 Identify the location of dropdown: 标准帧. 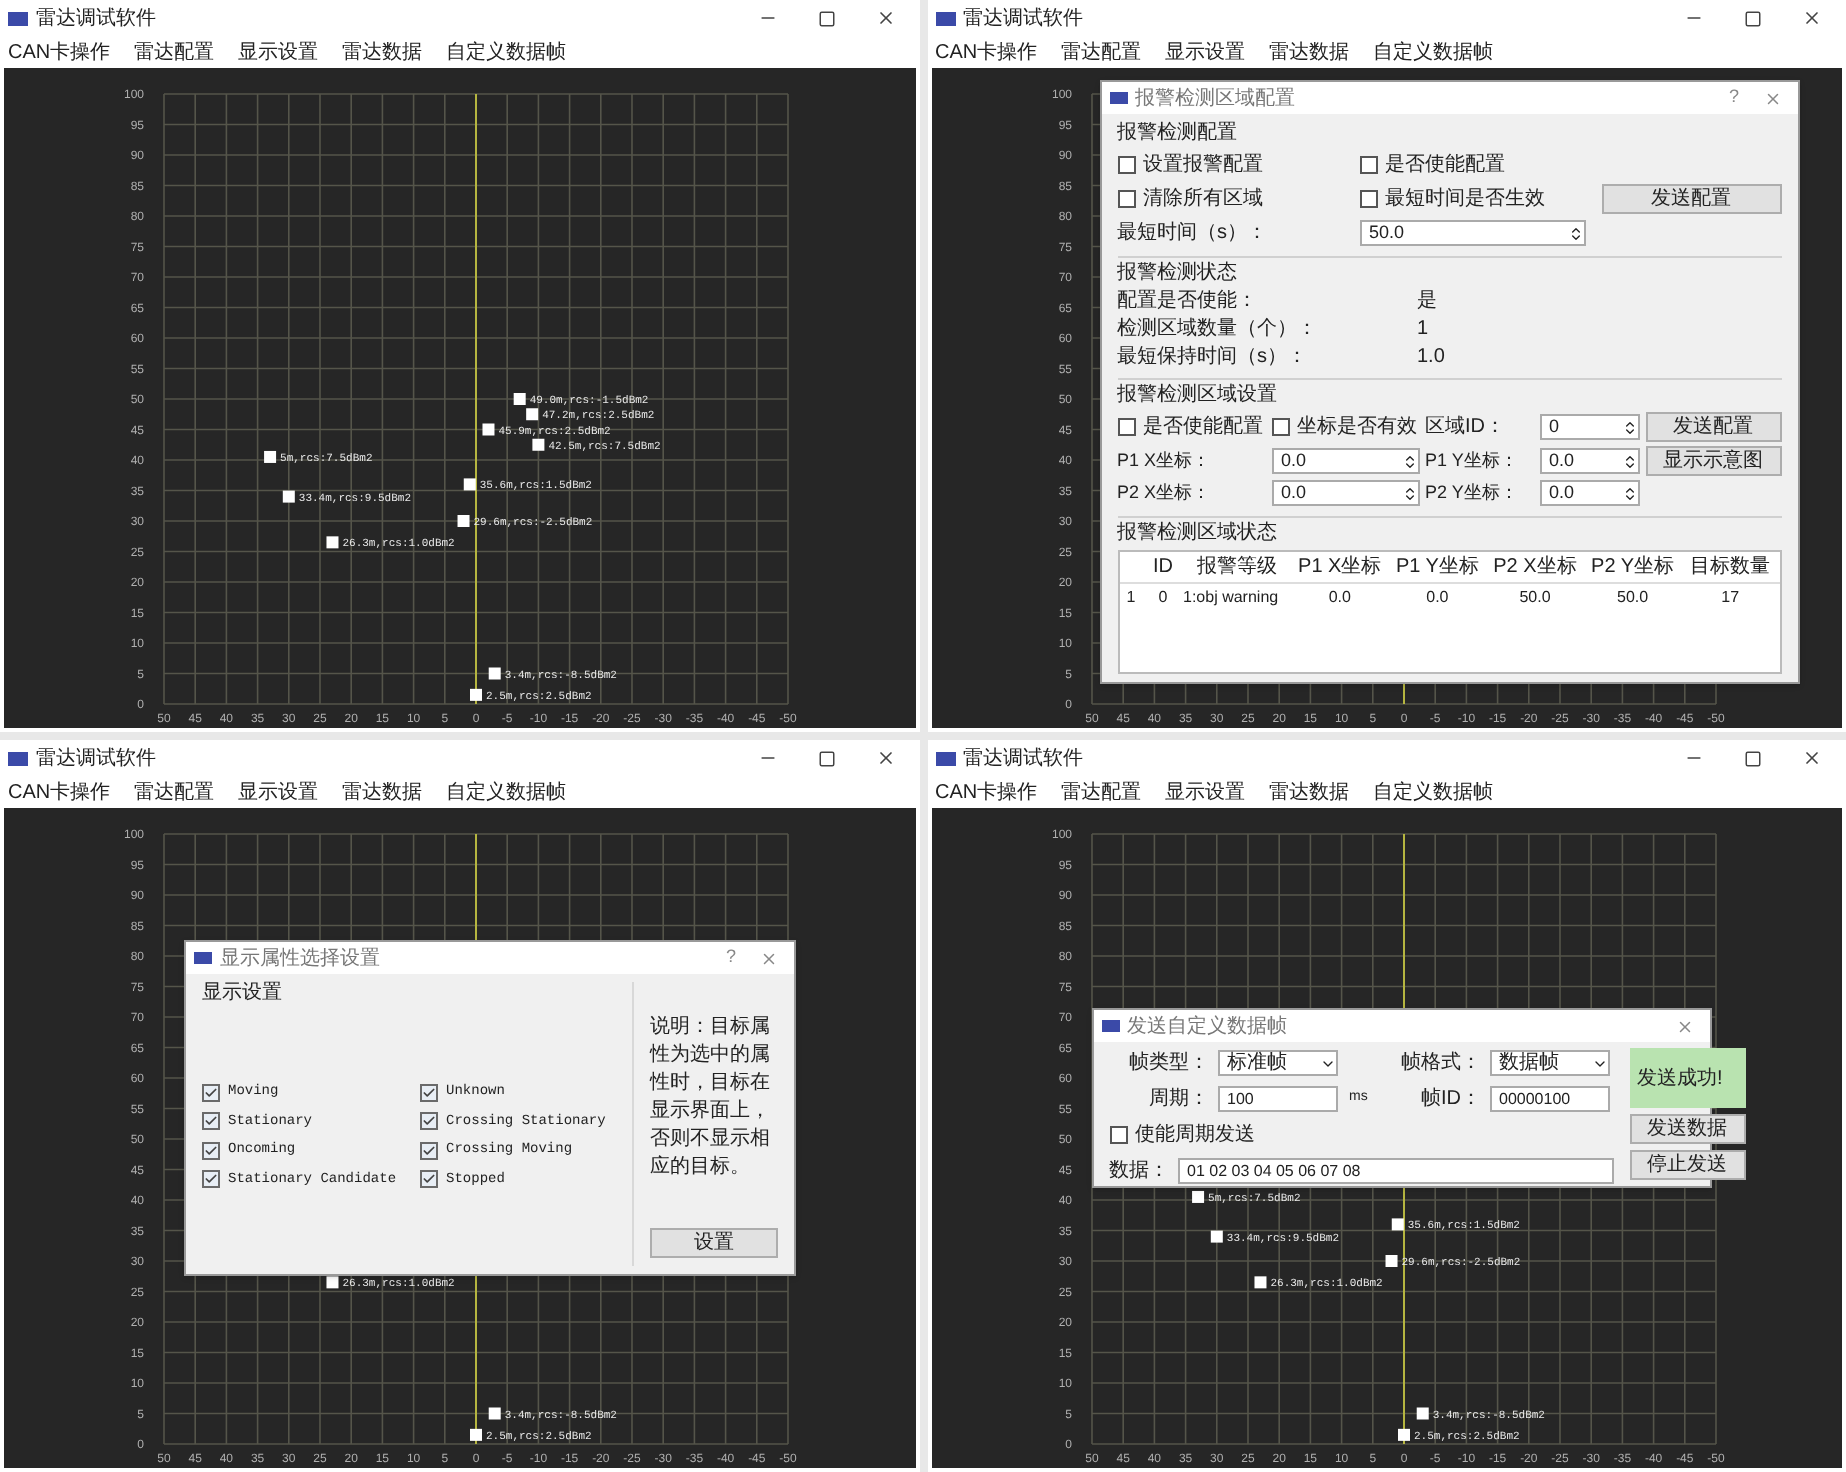
(1277, 1063).